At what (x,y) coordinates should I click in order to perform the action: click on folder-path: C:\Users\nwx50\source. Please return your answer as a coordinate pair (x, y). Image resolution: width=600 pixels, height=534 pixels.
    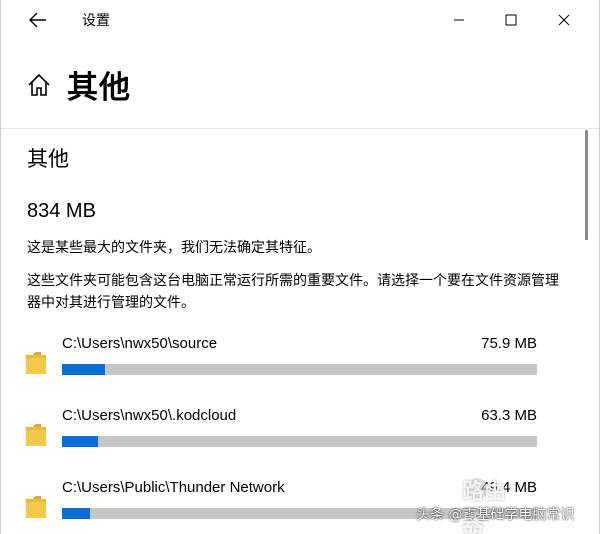
    Looking at the image, I should click on (140, 343).